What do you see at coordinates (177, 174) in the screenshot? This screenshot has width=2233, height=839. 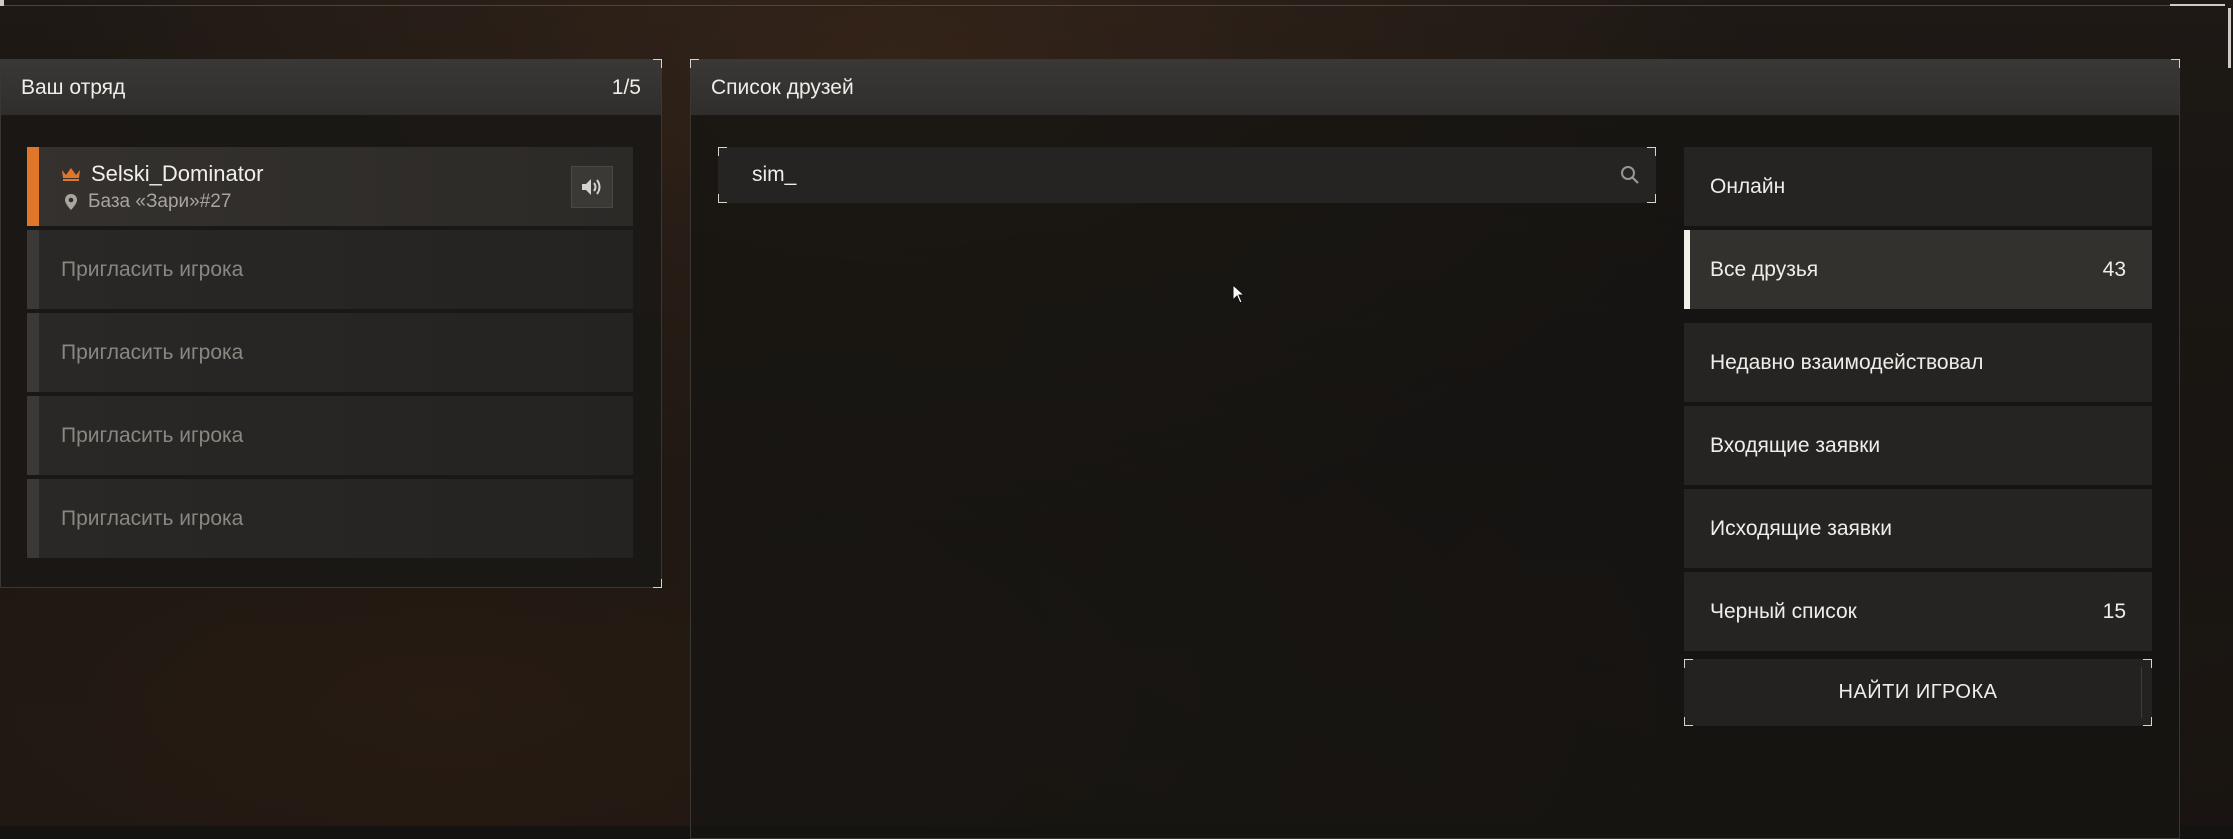 I see `member-name: Selski_Dominator` at bounding box center [177, 174].